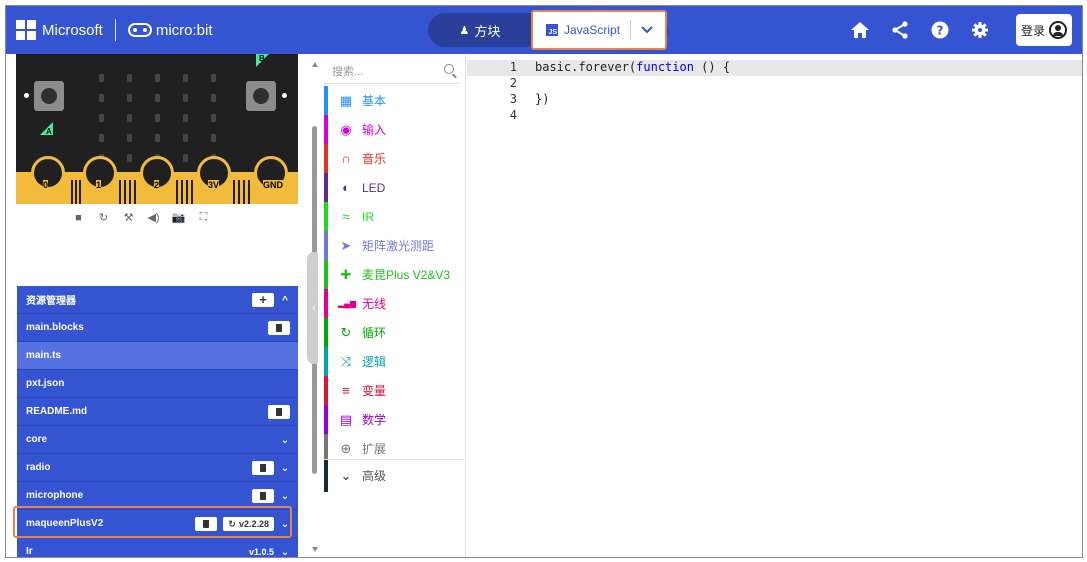 The height and width of the screenshot is (562, 1087). Describe the element at coordinates (583, 30) in the screenshot. I see `tab-javascript: JS JavaScript` at that location.